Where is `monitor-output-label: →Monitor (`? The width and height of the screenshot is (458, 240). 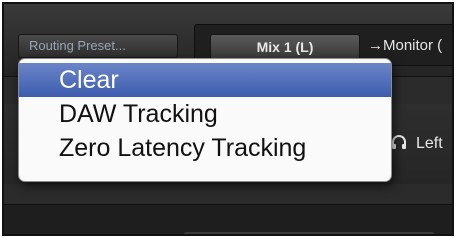
monitor-output-label: →Monitor ( is located at coordinates (405, 45).